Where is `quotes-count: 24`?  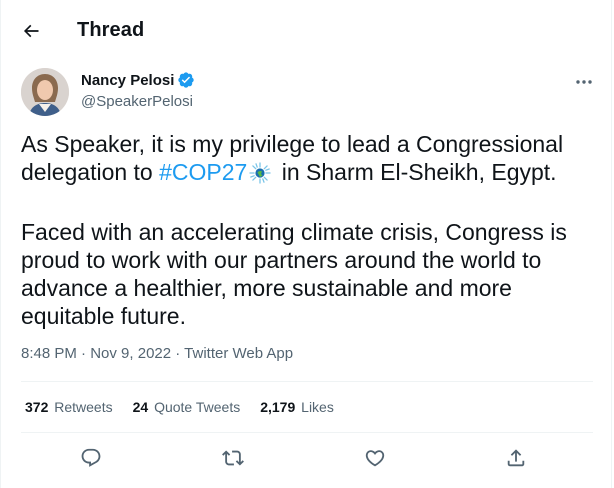 quotes-count: 24 is located at coordinates (140, 407).